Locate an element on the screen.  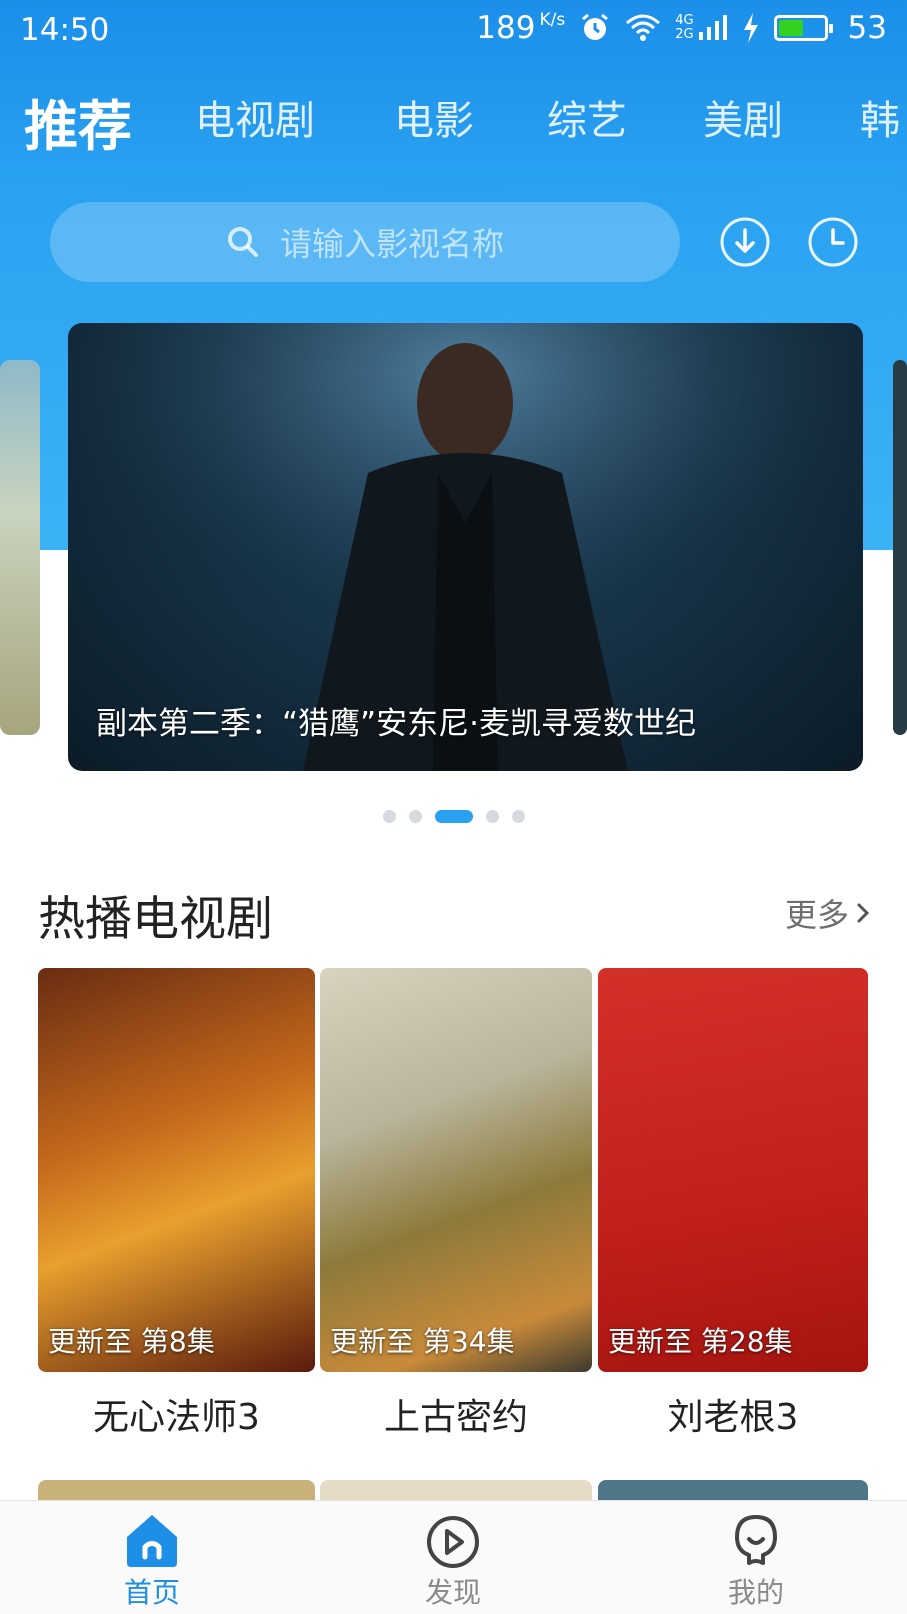
signal-2g-label: 2G is located at coordinates (684, 34).